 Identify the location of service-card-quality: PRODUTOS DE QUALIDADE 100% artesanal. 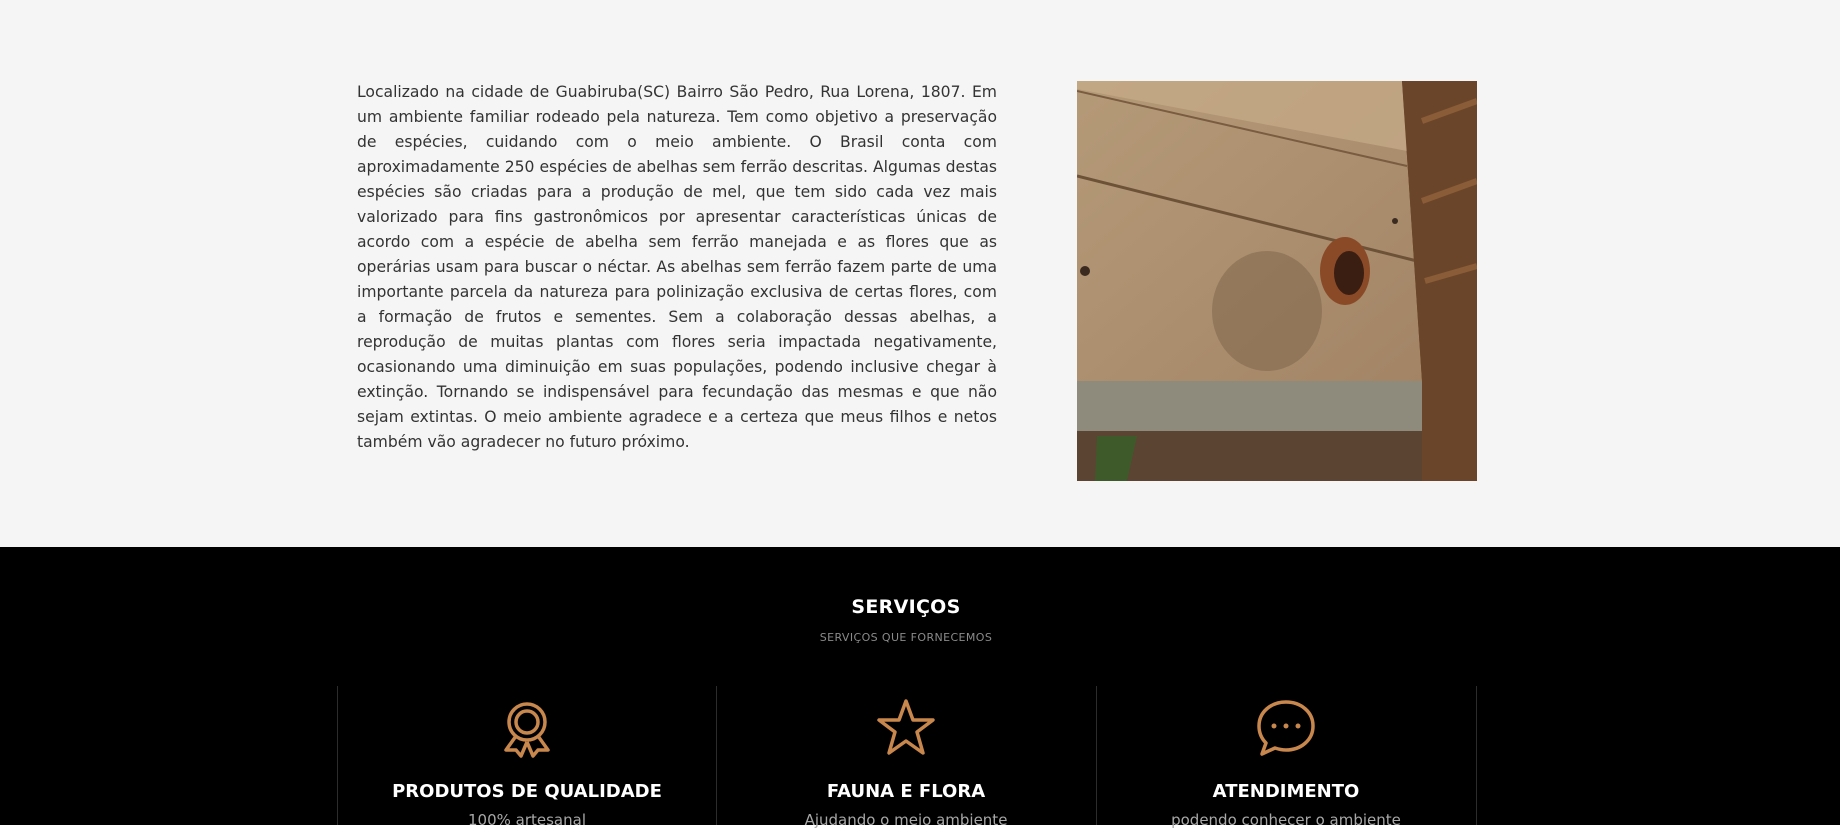
(527, 757).